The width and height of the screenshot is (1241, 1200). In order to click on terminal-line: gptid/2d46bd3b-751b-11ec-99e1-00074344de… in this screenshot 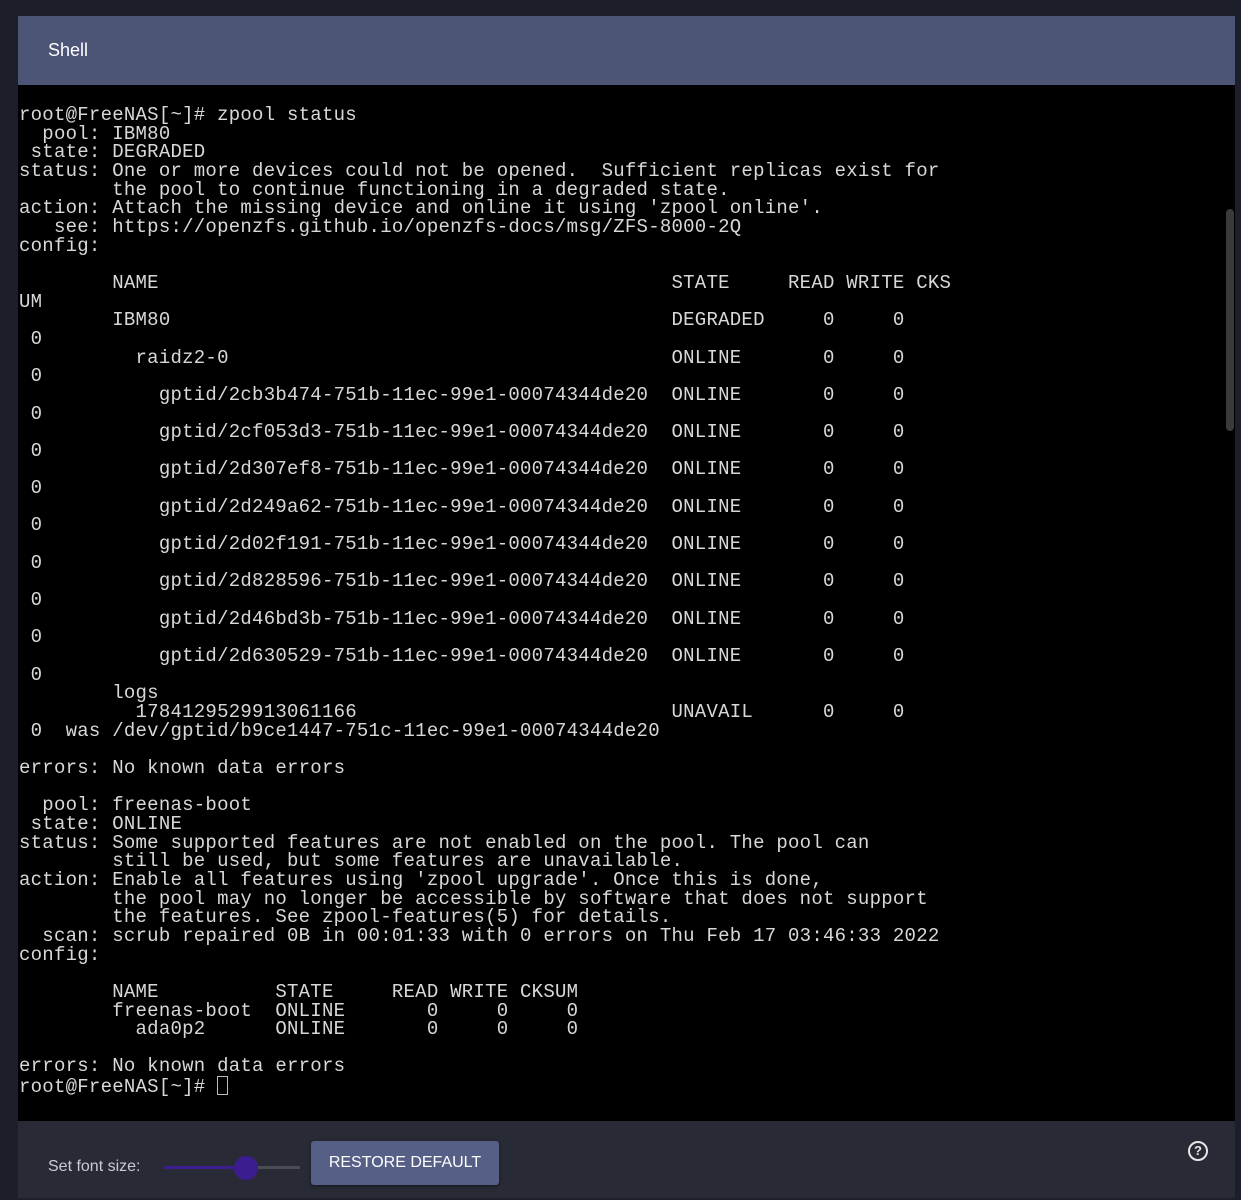, I will do `click(531, 618)`.